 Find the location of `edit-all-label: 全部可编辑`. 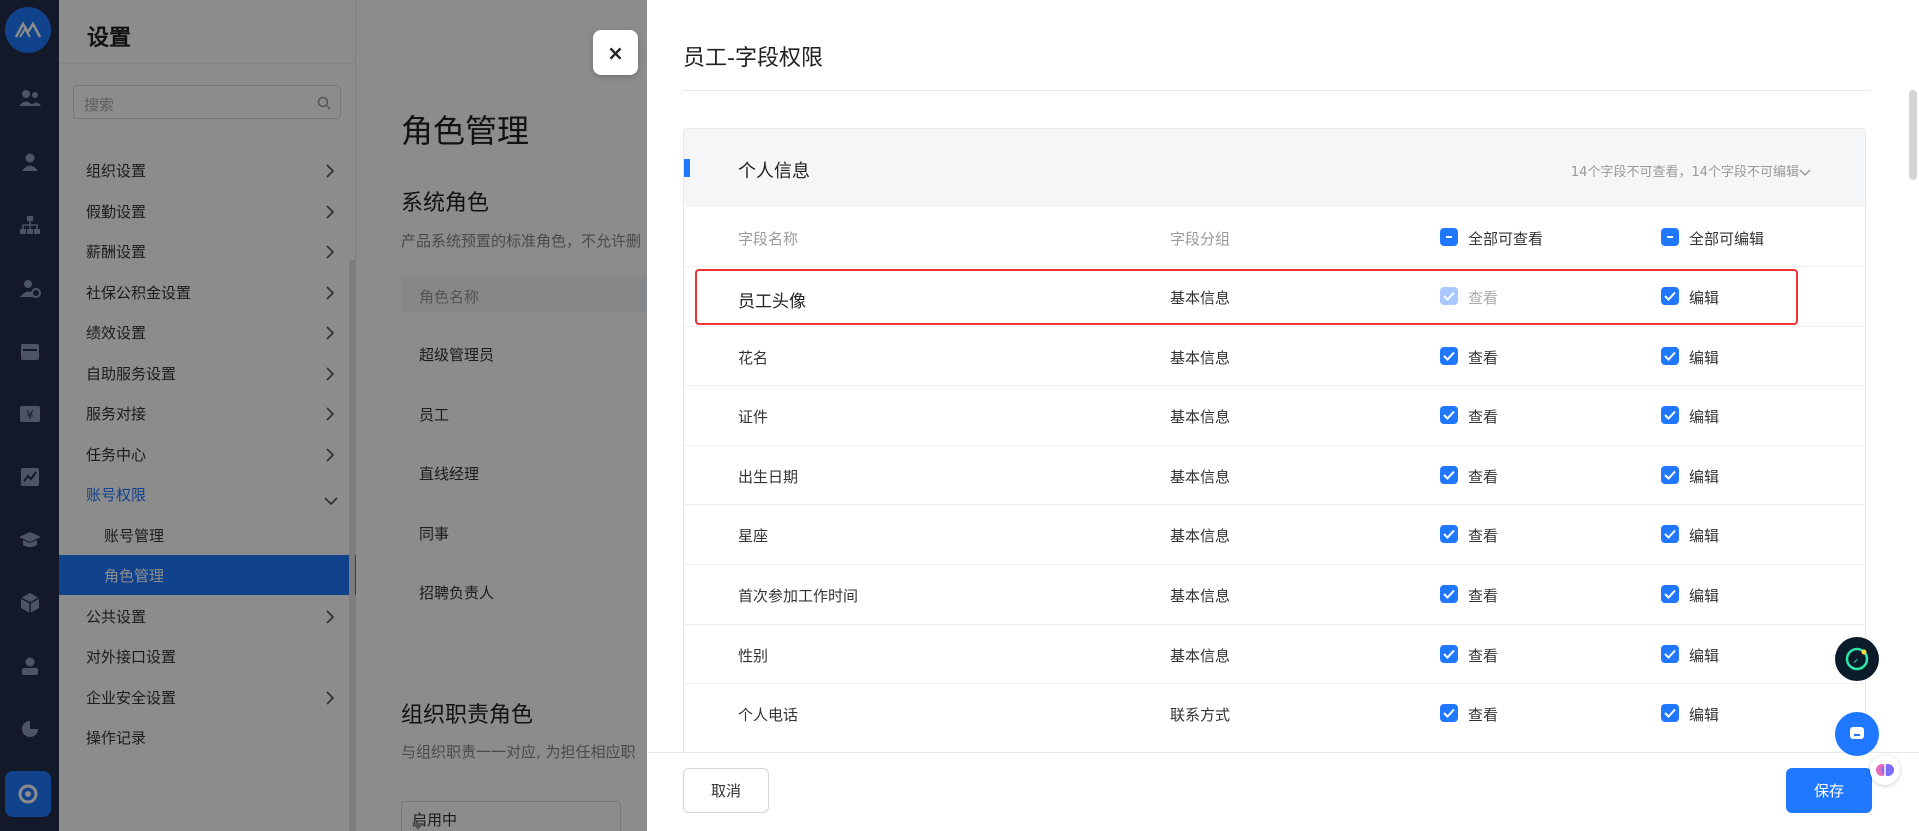

edit-all-label: 全部可编辑 is located at coordinates (1727, 239).